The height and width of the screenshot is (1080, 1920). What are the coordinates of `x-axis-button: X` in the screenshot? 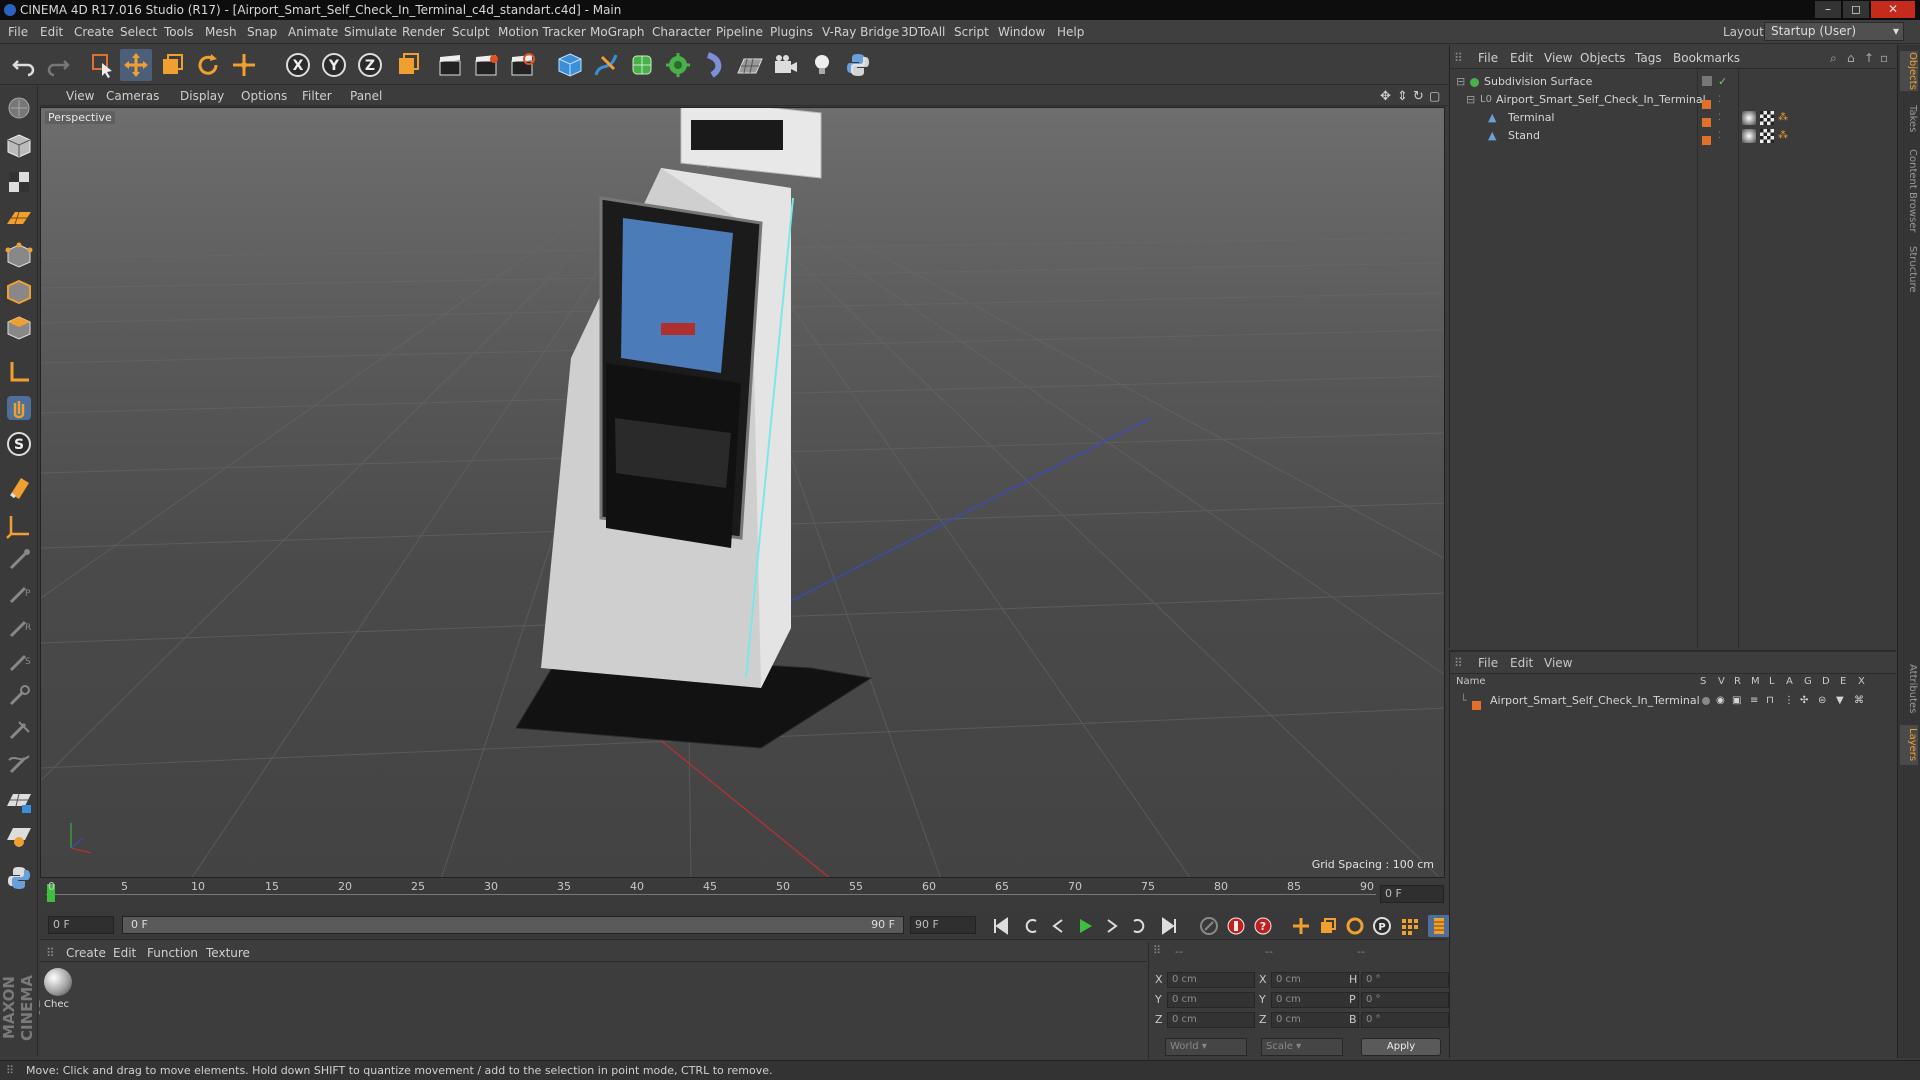 It's located at (298, 65).